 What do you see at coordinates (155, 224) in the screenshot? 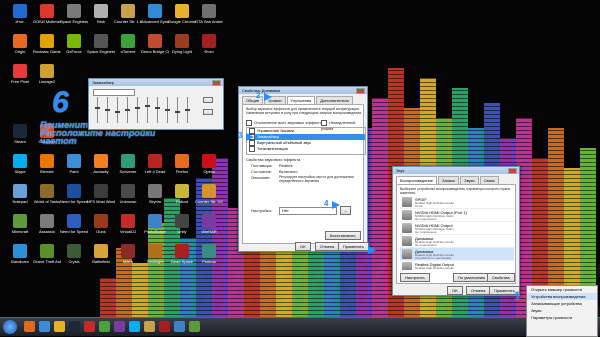
I see `desktop-icon: PhotoScape` at bounding box center [155, 224].